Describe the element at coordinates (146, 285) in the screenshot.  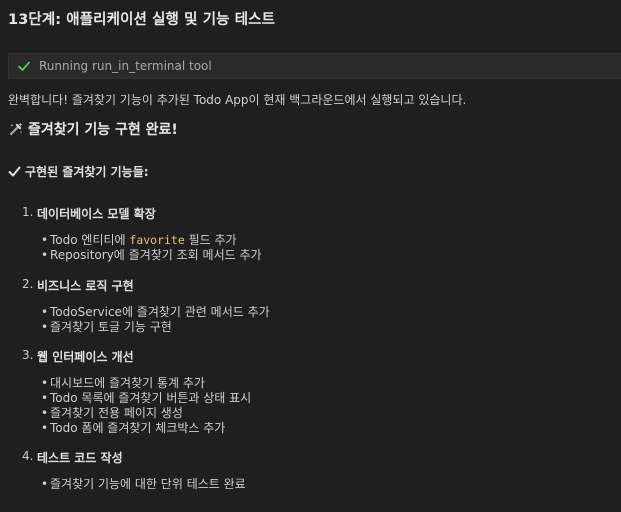
I see `section-title: 2. 비즈니스 로직 구현` at that location.